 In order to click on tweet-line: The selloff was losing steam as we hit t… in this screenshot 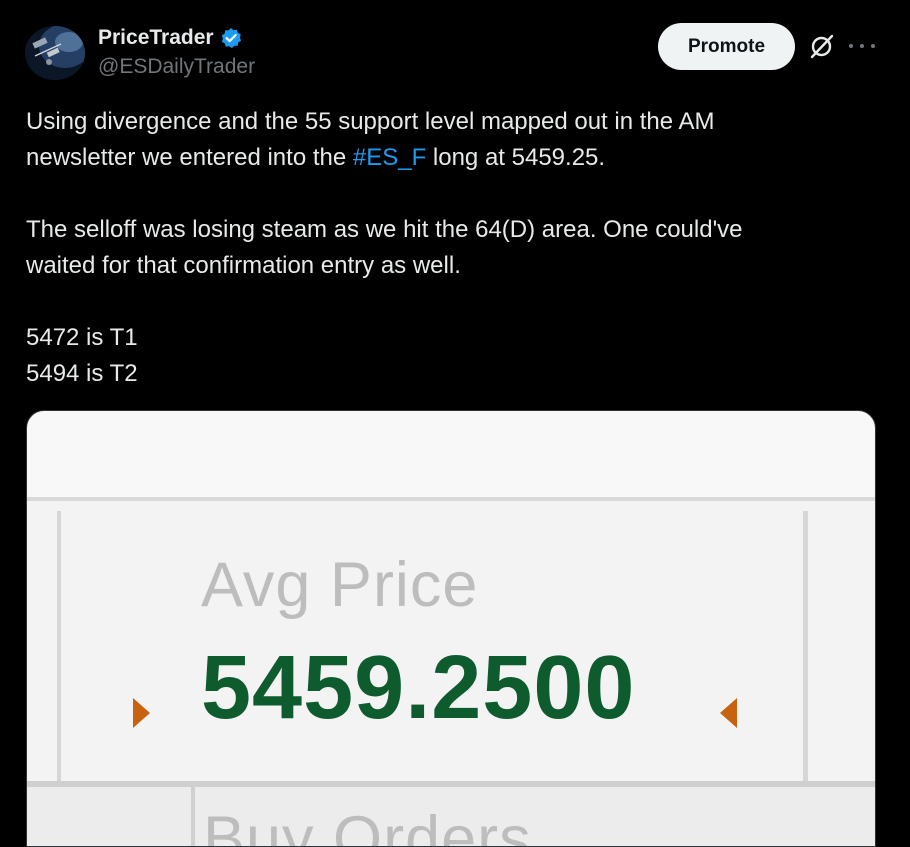, I will do `click(384, 229)`.